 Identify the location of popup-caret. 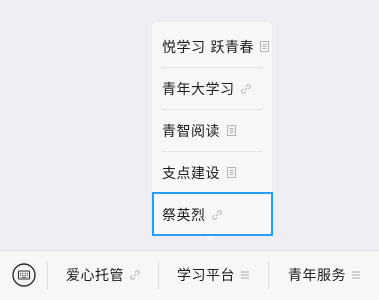
(211, 238).